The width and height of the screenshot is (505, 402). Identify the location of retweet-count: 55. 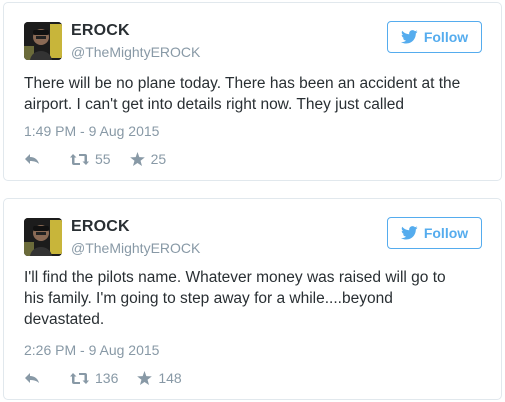
(103, 159).